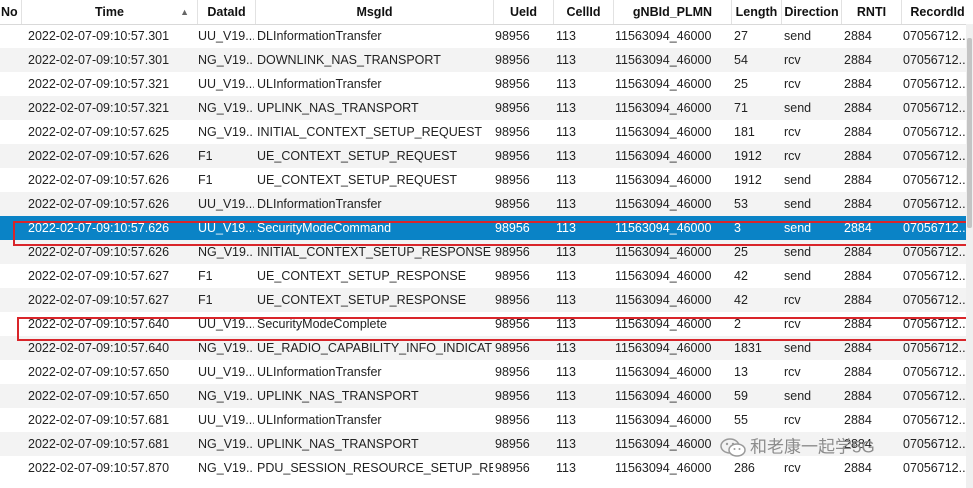  What do you see at coordinates (748, 156) in the screenshot?
I see `cell-length: 1912` at bounding box center [748, 156].